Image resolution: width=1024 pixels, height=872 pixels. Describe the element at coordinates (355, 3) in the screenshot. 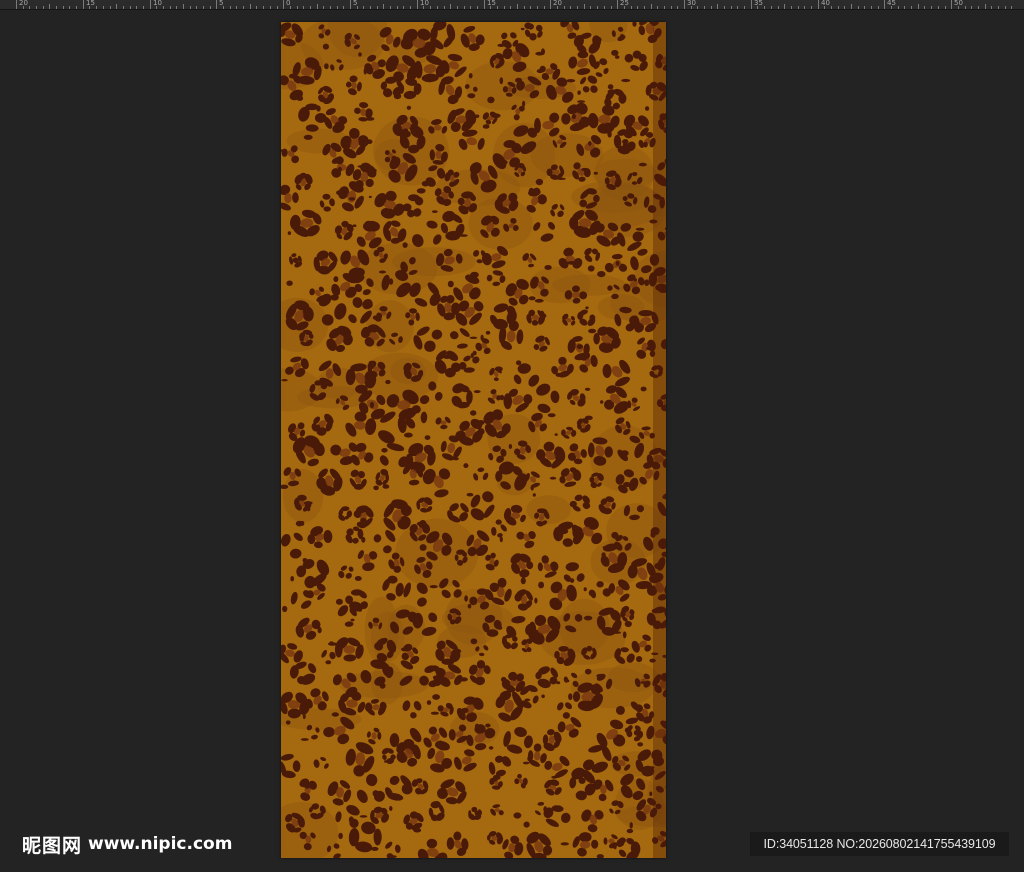

I see `ruler-label: 5` at that location.